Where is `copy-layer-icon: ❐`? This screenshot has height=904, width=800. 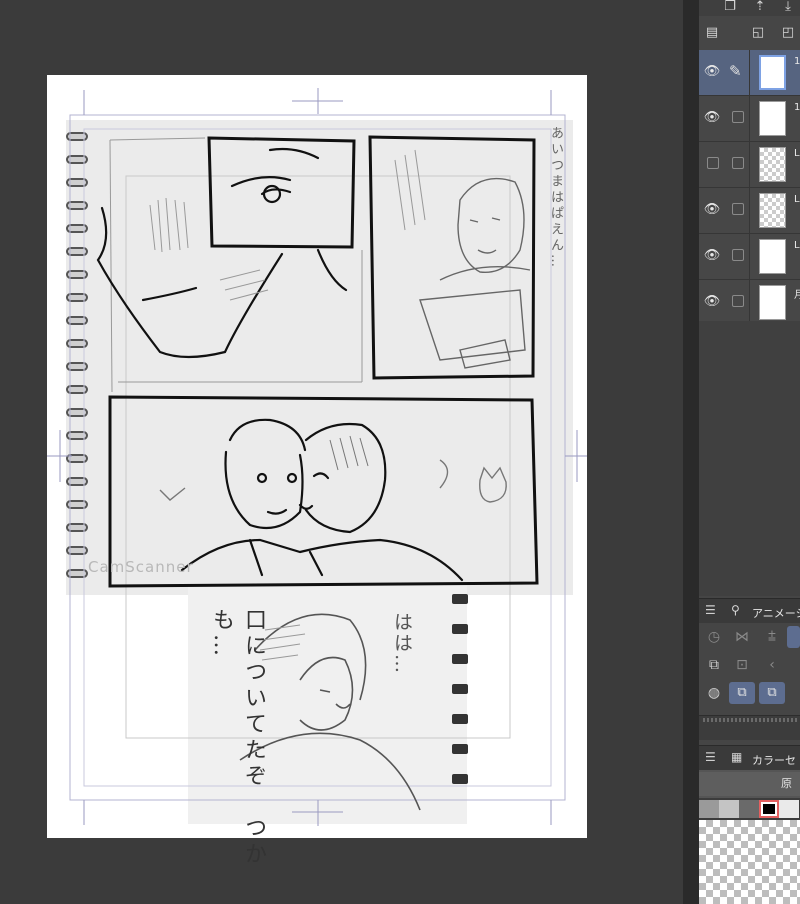 copy-layer-icon: ❐ is located at coordinates (730, 7).